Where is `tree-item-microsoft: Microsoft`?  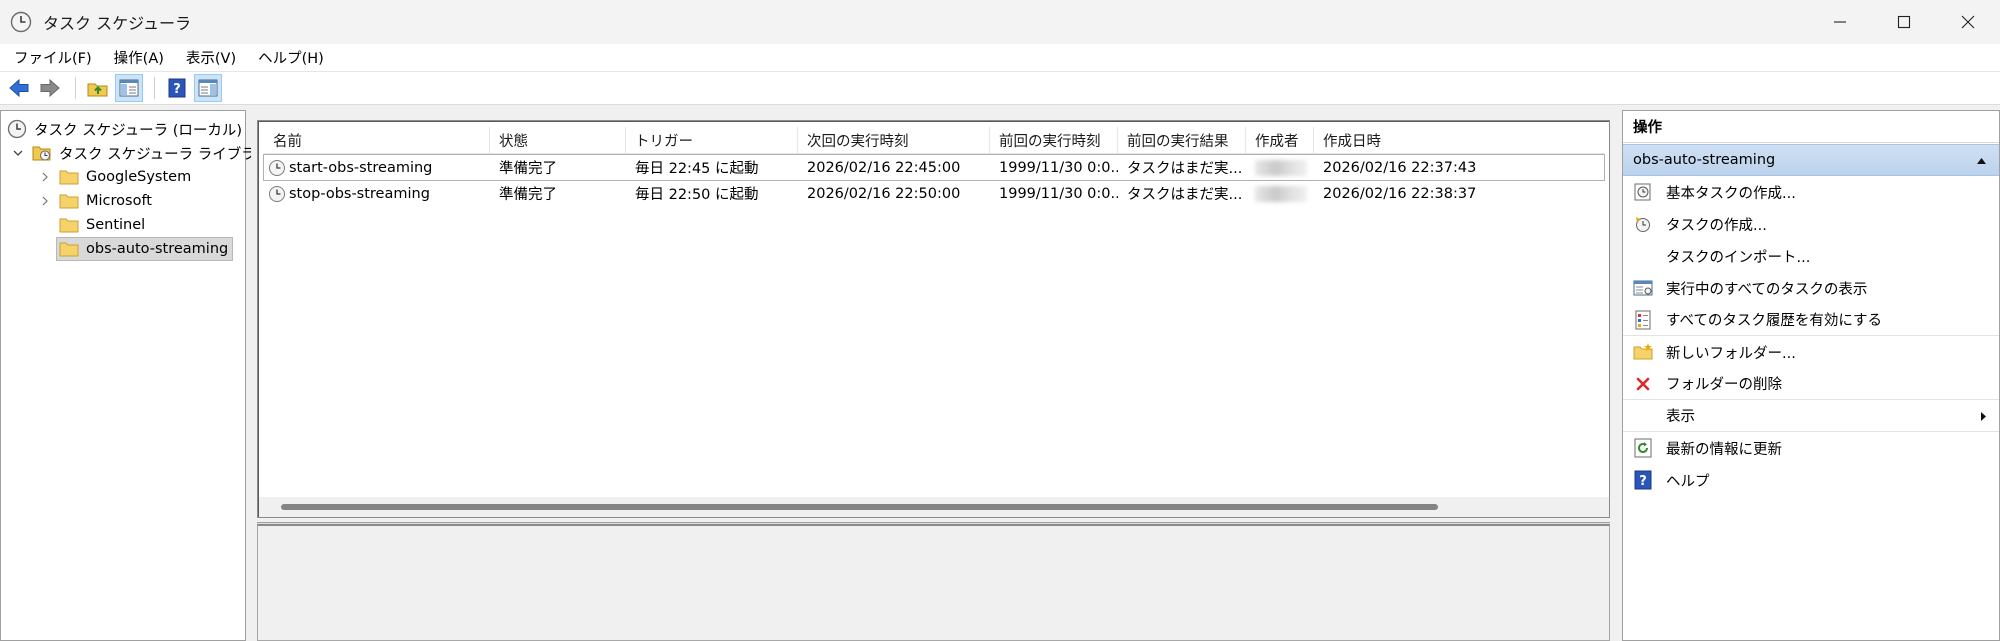
tree-item-microsoft: Microsoft is located at coordinates (95, 201).